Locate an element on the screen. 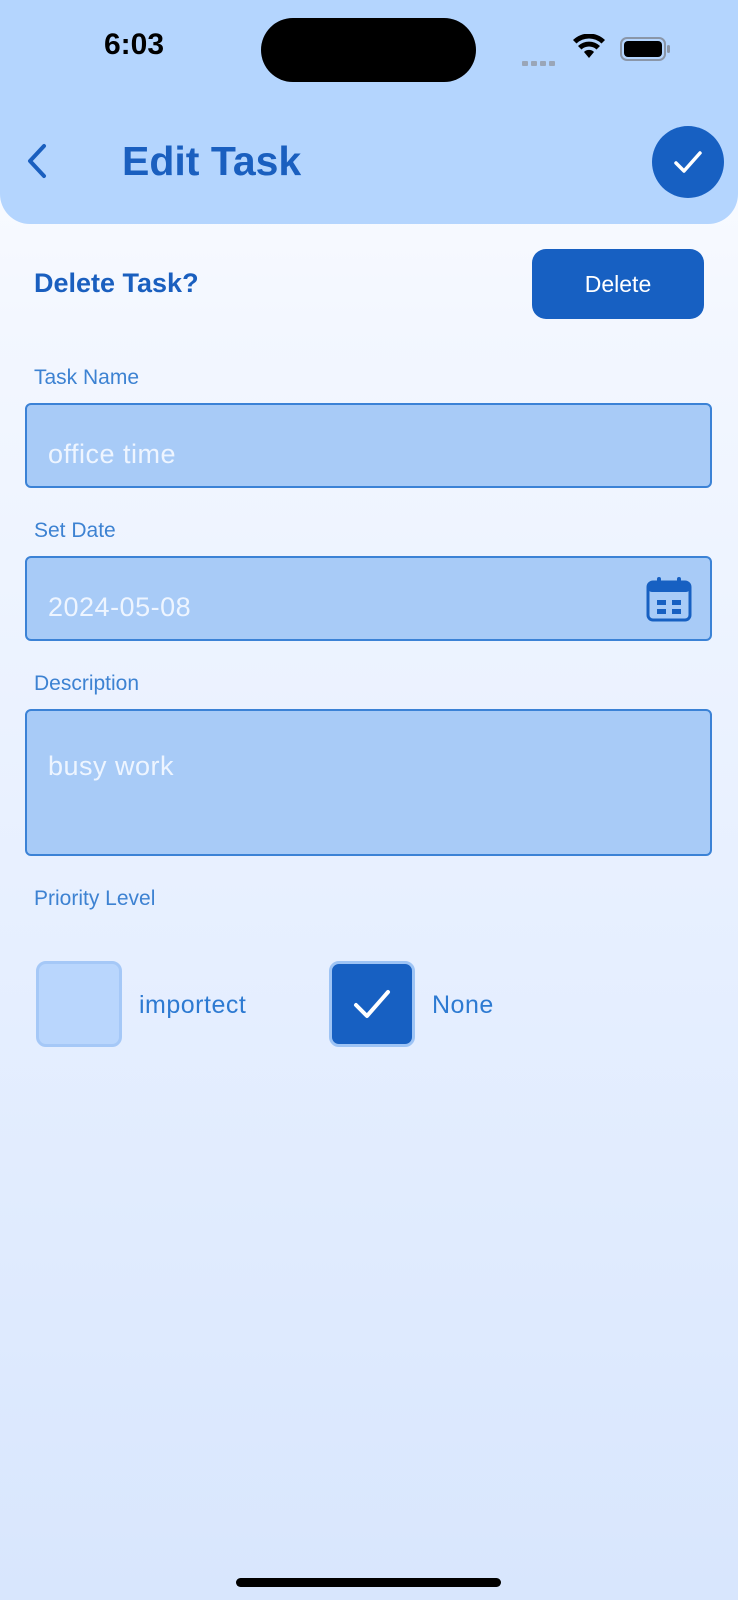 The height and width of the screenshot is (1600, 738). priority-importect-checkbox is located at coordinates (79, 1004).